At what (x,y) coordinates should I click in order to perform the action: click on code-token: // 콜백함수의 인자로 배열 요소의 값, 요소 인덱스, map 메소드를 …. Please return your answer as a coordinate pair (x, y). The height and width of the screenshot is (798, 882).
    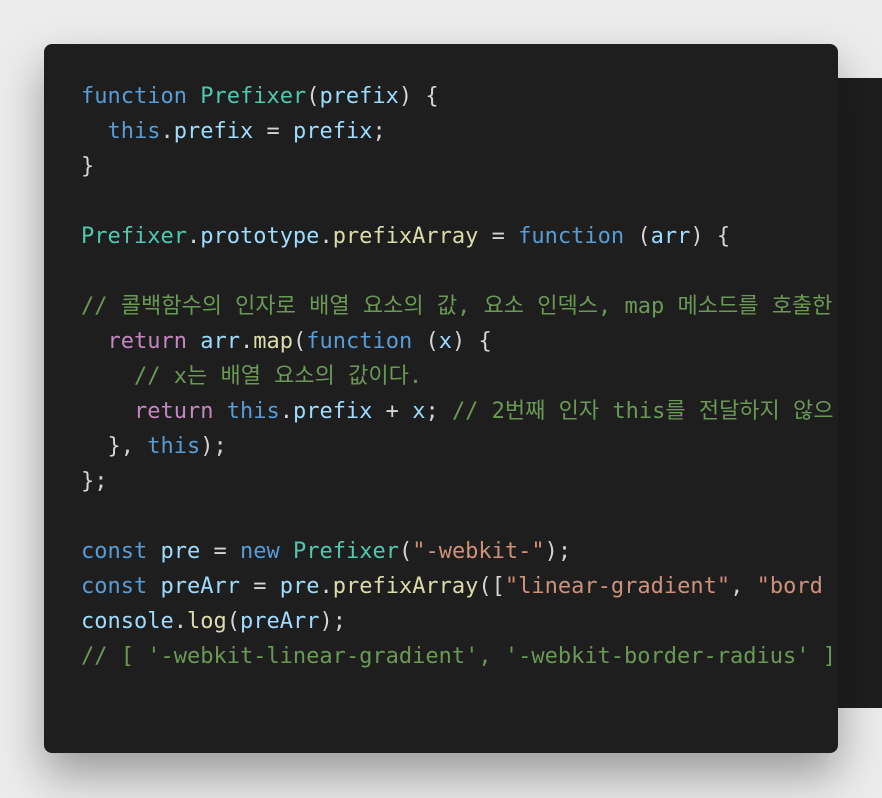
    Looking at the image, I should click on (459, 306).